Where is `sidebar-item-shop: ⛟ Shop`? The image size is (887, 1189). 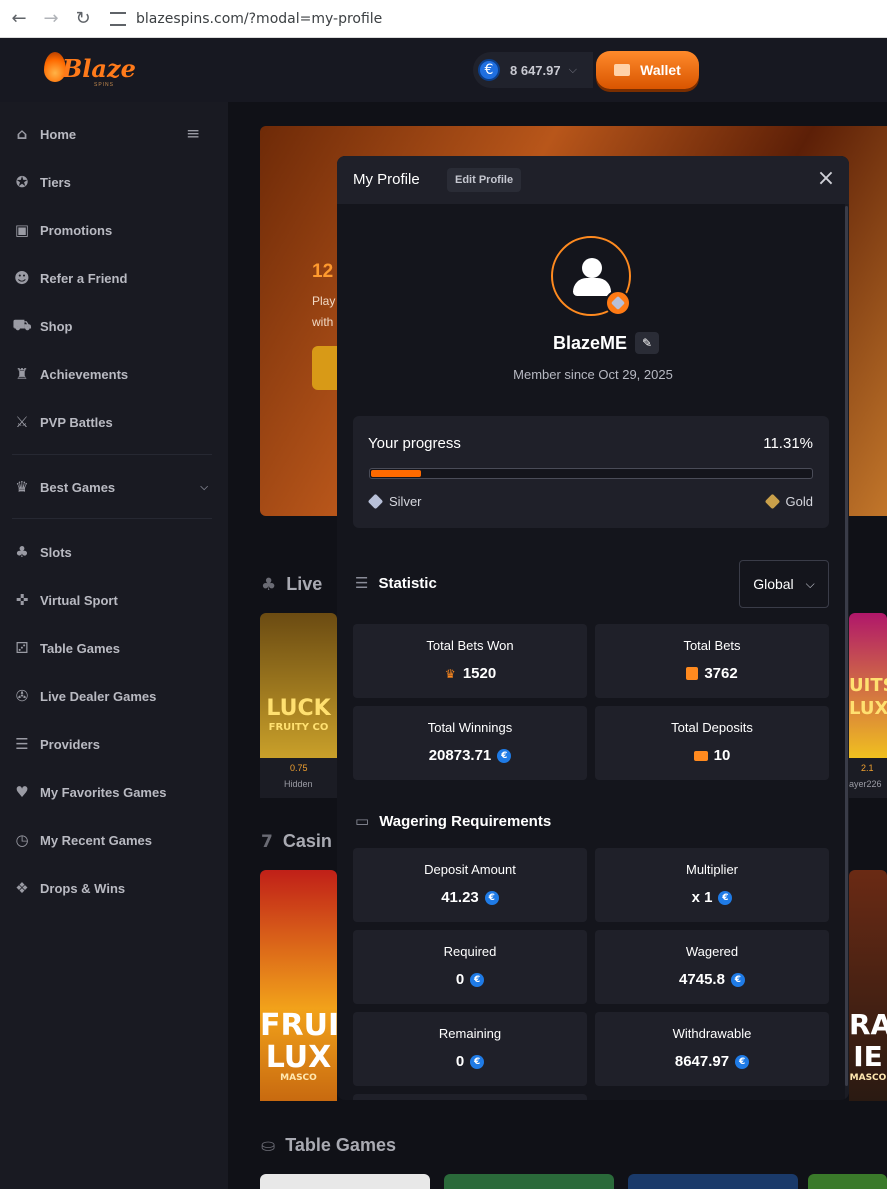 sidebar-item-shop: ⛟ Shop is located at coordinates (42, 326).